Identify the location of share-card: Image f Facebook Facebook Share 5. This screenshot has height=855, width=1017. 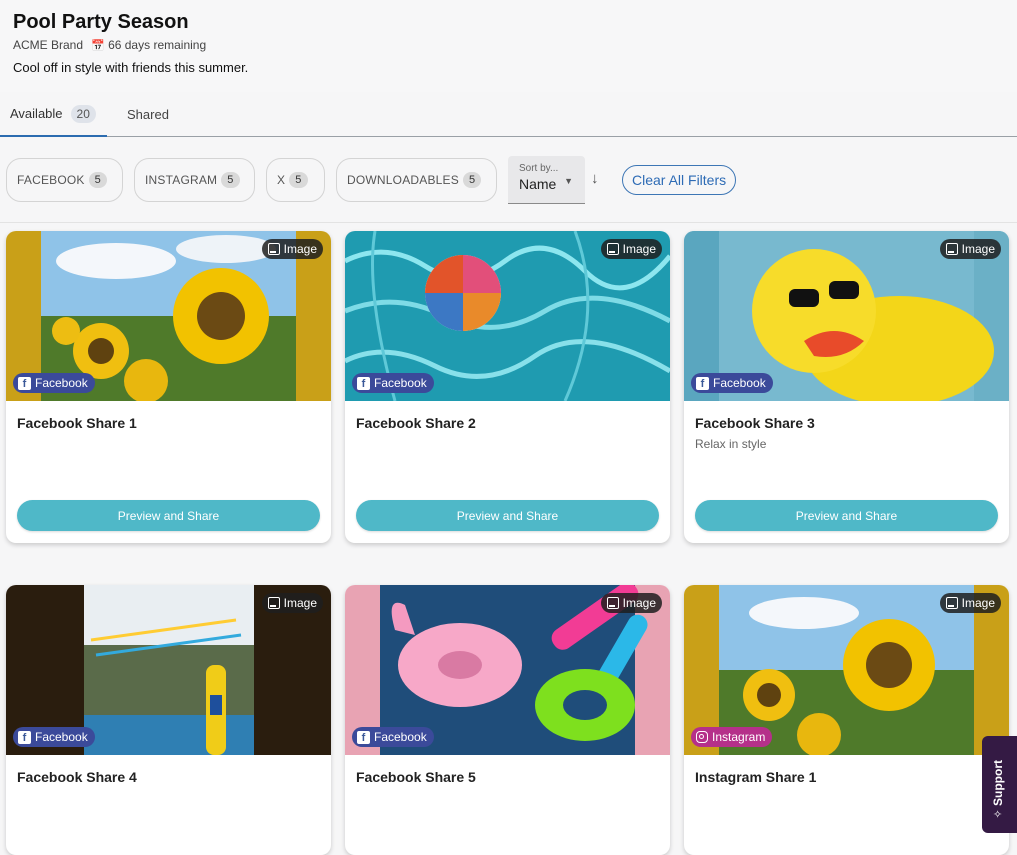
(507, 720).